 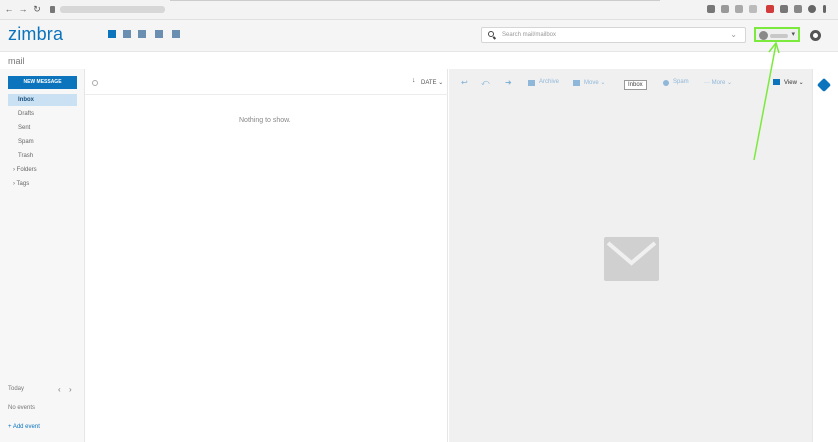 What do you see at coordinates (176, 34) in the screenshot?
I see `tasks-icon` at bounding box center [176, 34].